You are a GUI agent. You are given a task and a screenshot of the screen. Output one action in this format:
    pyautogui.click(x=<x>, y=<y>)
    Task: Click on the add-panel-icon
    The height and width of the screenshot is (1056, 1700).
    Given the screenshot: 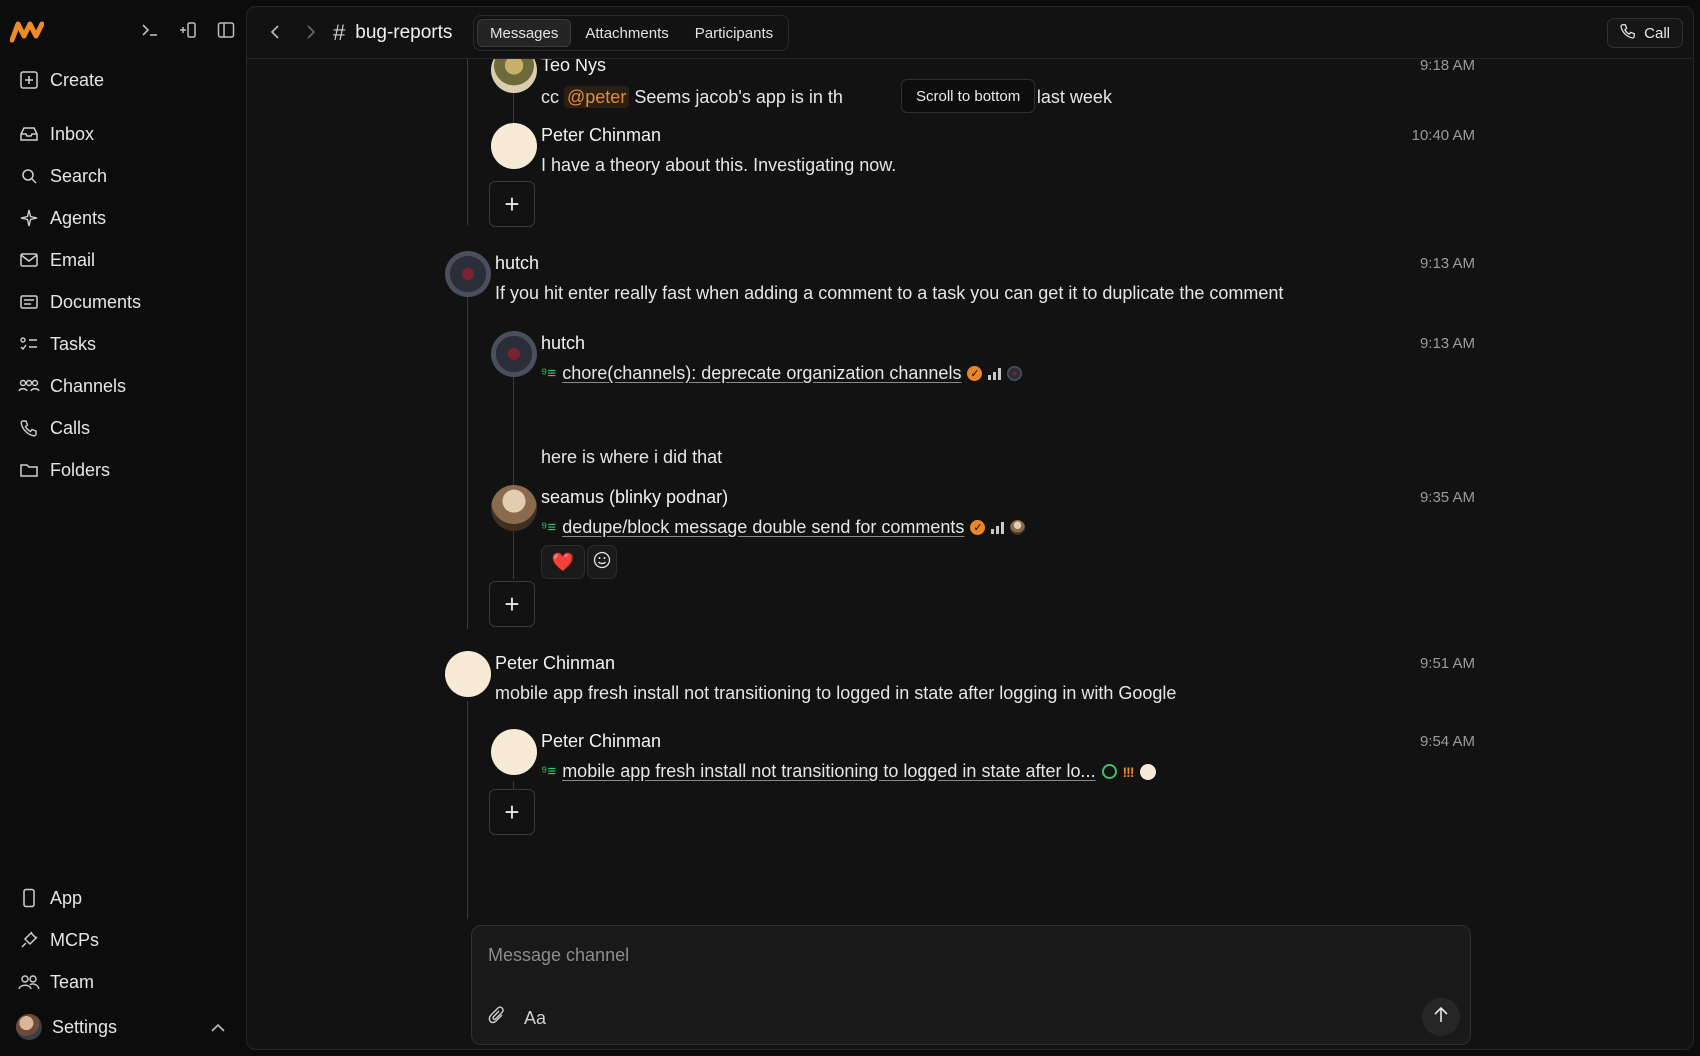 What is the action you would take?
    pyautogui.click(x=188, y=30)
    